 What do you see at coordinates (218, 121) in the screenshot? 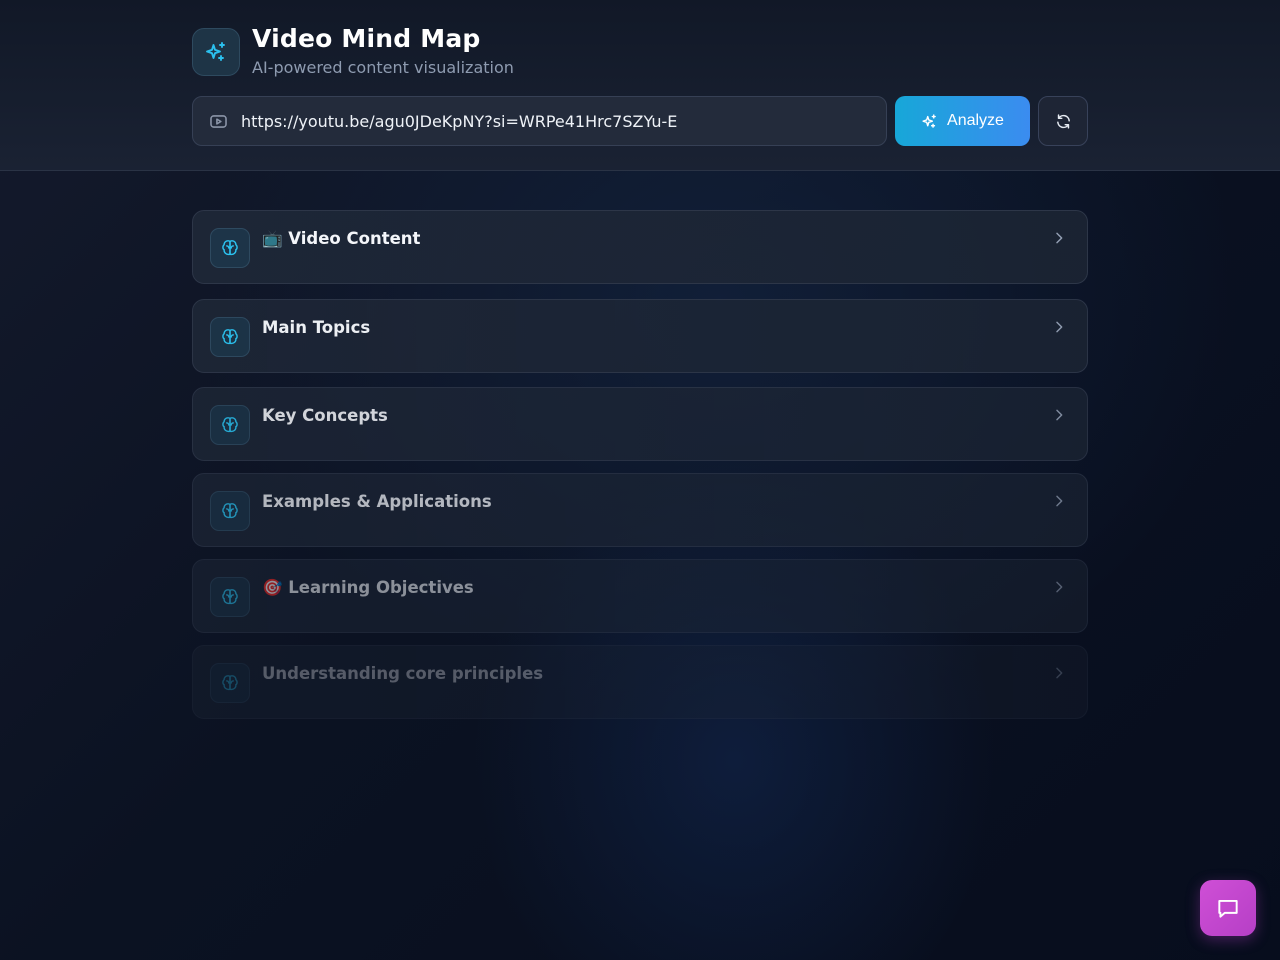
I see `youtube-icon` at bounding box center [218, 121].